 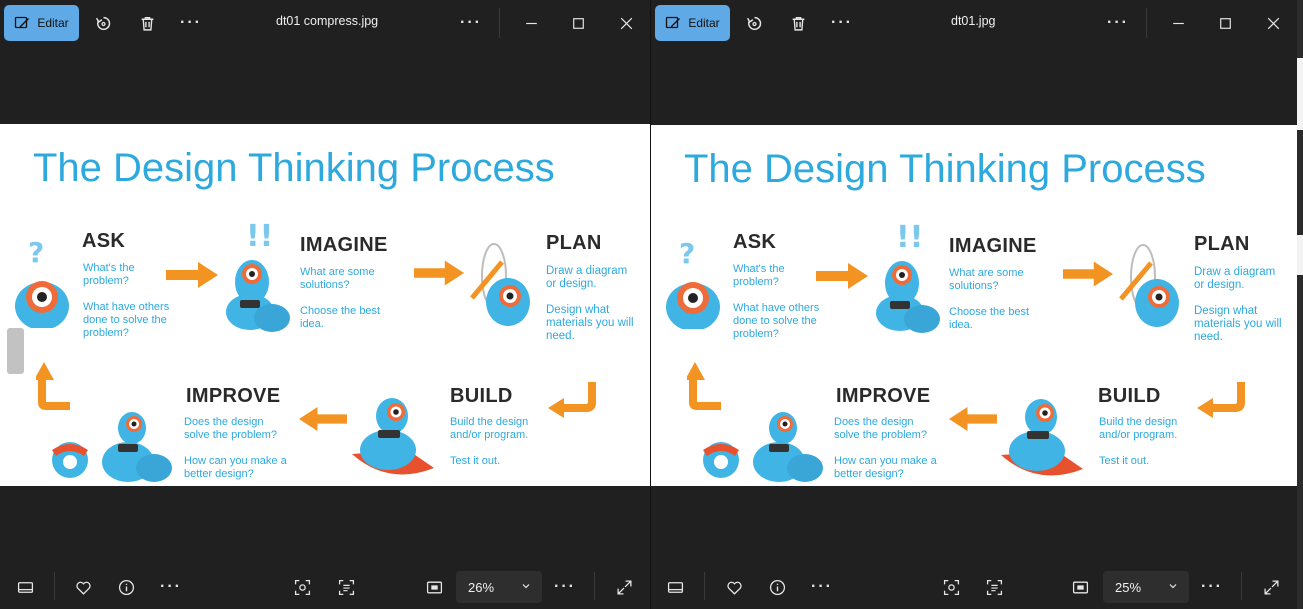 I want to click on edit-image-icon, so click(x=22, y=22).